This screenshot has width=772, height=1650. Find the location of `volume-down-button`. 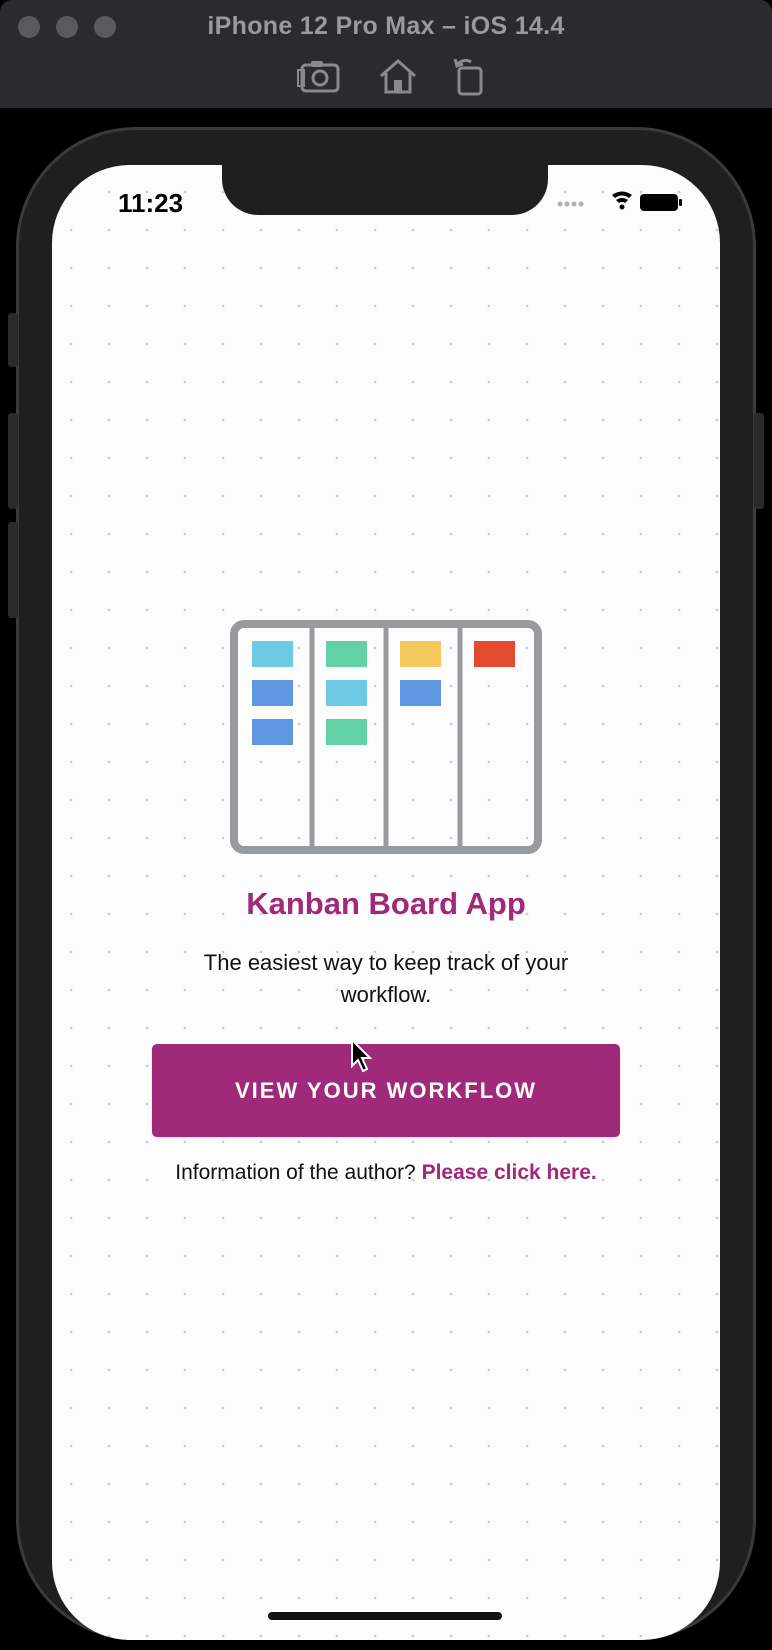

volume-down-button is located at coordinates (13, 570).